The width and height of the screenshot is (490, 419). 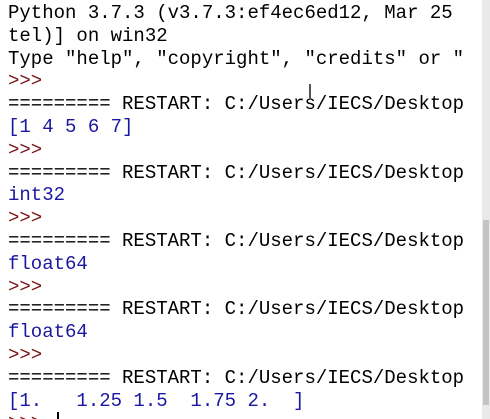 What do you see at coordinates (71, 126) in the screenshot?
I see `output-line: [1 4 5 6 7]` at bounding box center [71, 126].